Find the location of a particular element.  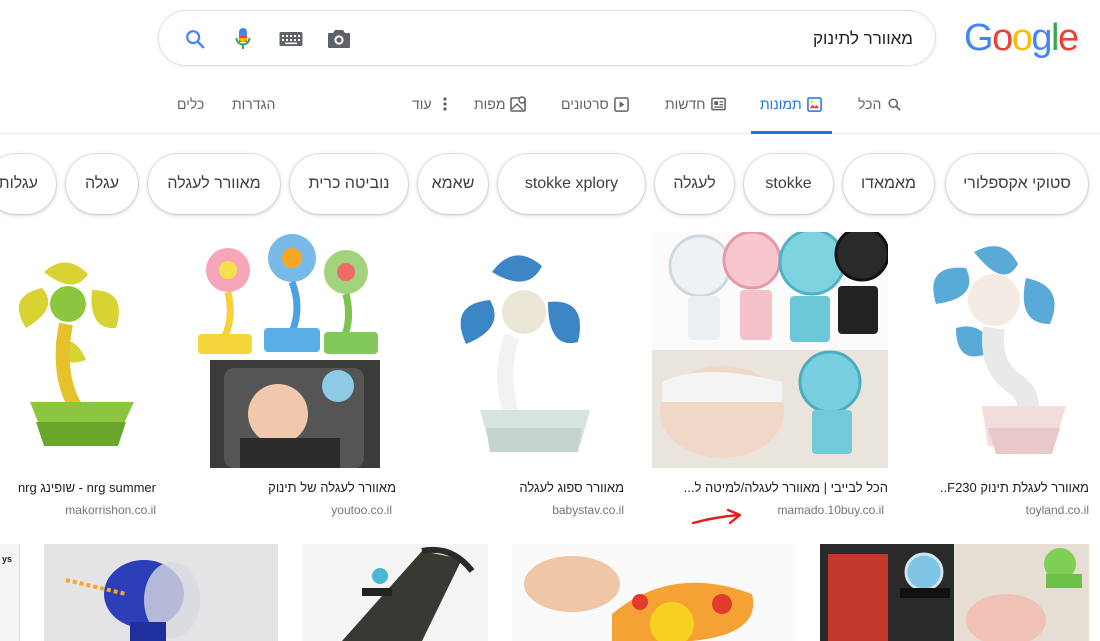

tab-label: חדשות is located at coordinates (685, 104).